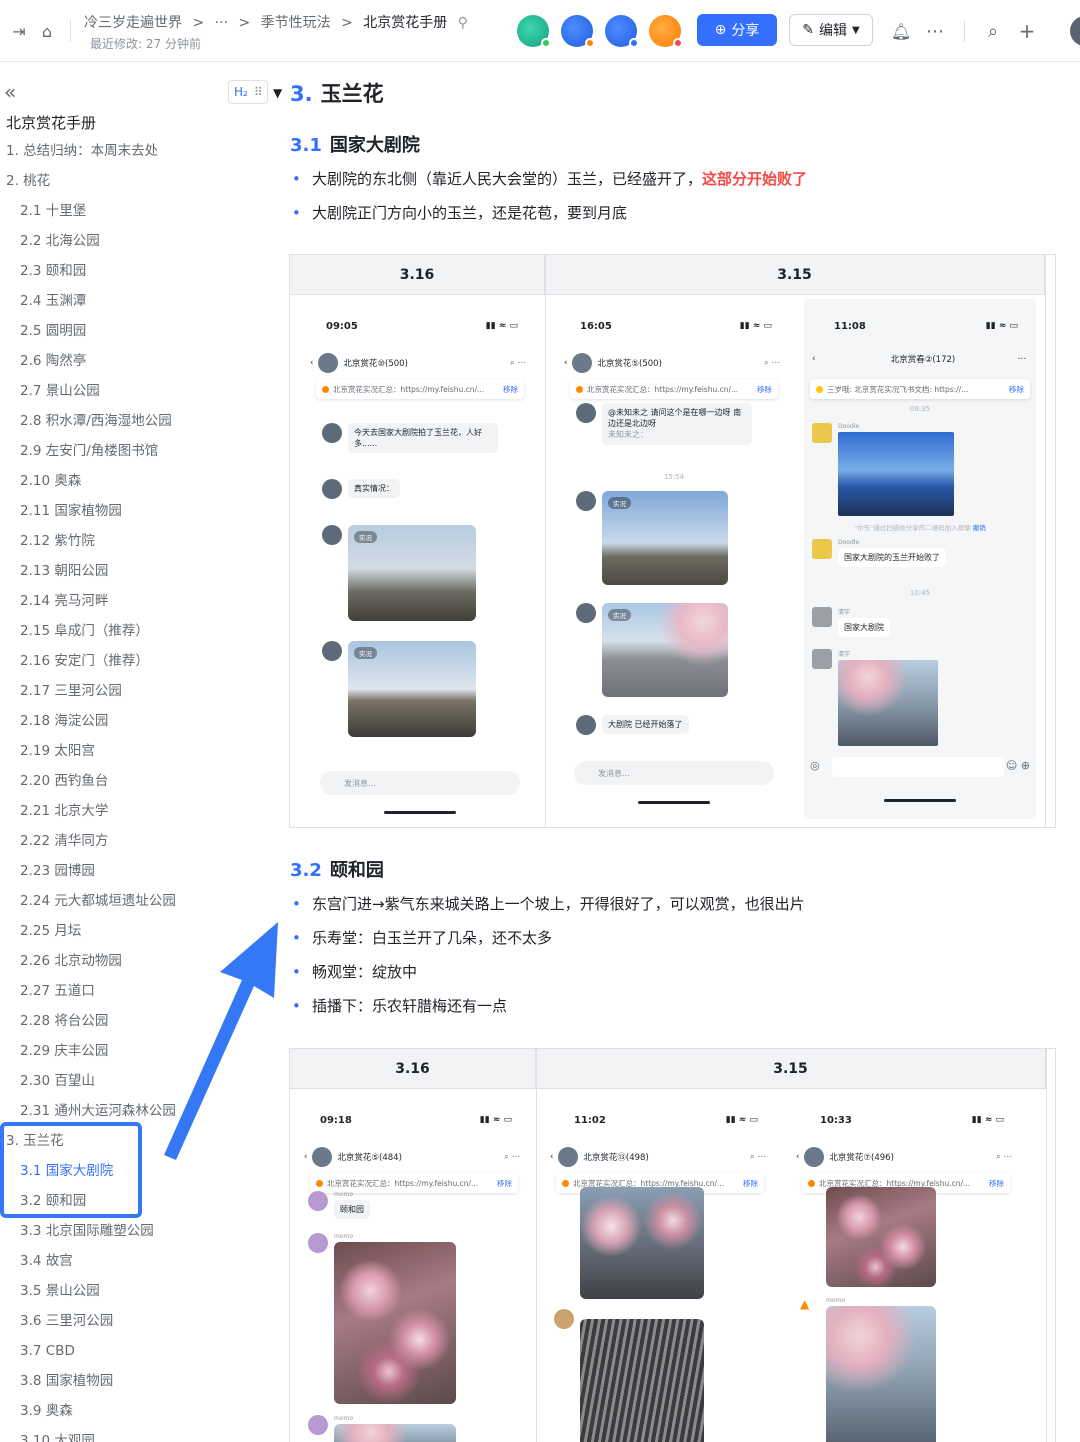 Image resolution: width=1080 pixels, height=1442 pixels. I want to click on breadcrumb-more: ···, so click(221, 23).